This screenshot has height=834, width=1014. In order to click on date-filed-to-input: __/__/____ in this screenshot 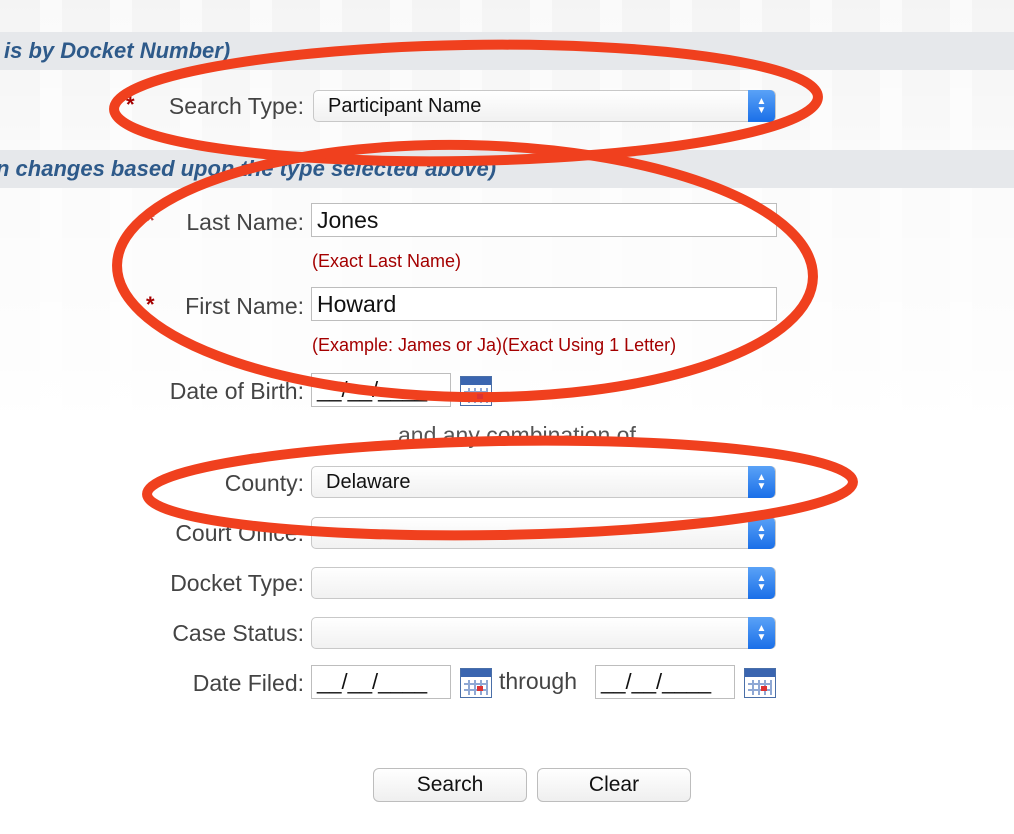, I will do `click(665, 682)`.